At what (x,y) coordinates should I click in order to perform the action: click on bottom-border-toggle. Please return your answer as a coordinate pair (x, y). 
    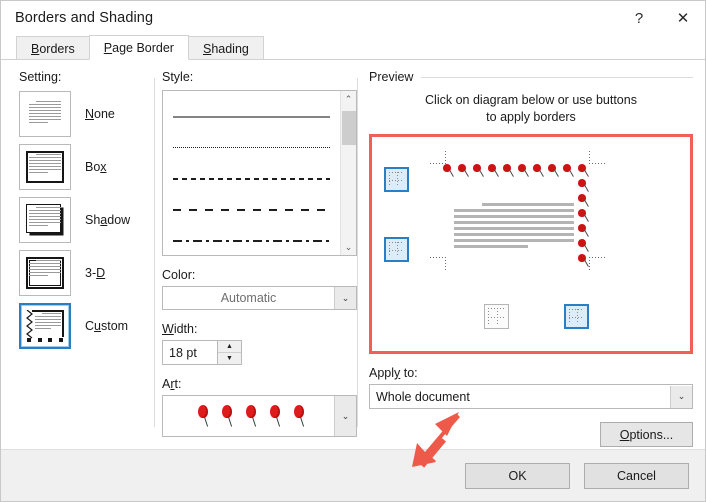
    Looking at the image, I should click on (396, 249).